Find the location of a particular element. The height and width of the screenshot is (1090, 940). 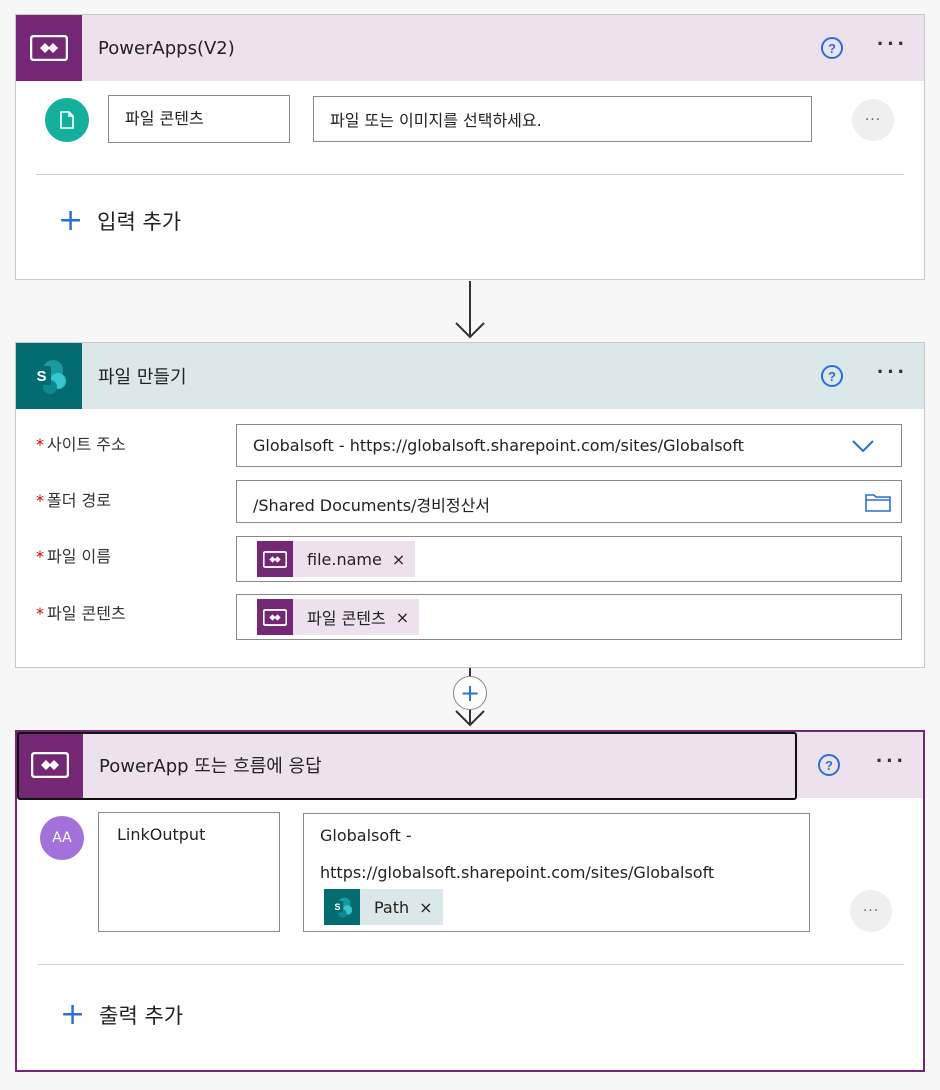

card-header: PowerApps(V2) ? ··· is located at coordinates (470, 48).